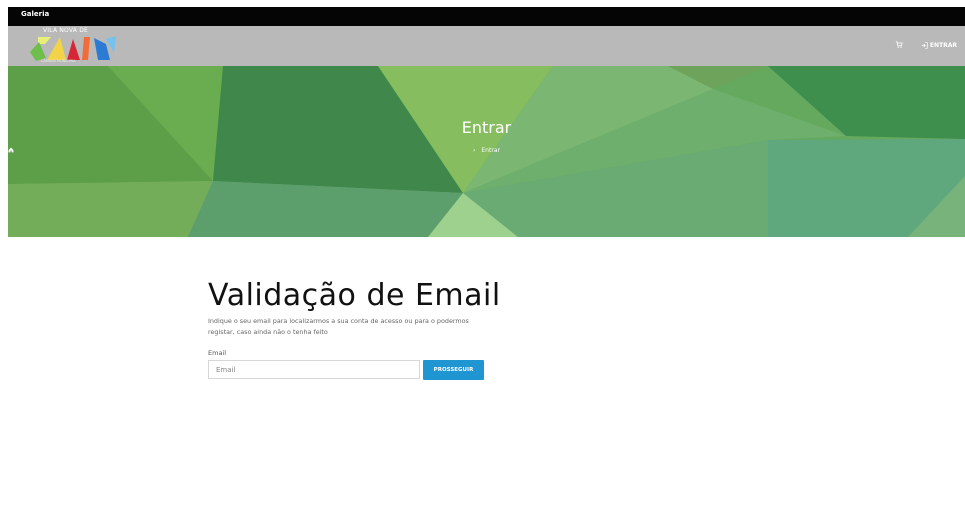 The image size is (965, 522). I want to click on top-bar: Galeria, so click(486, 16).